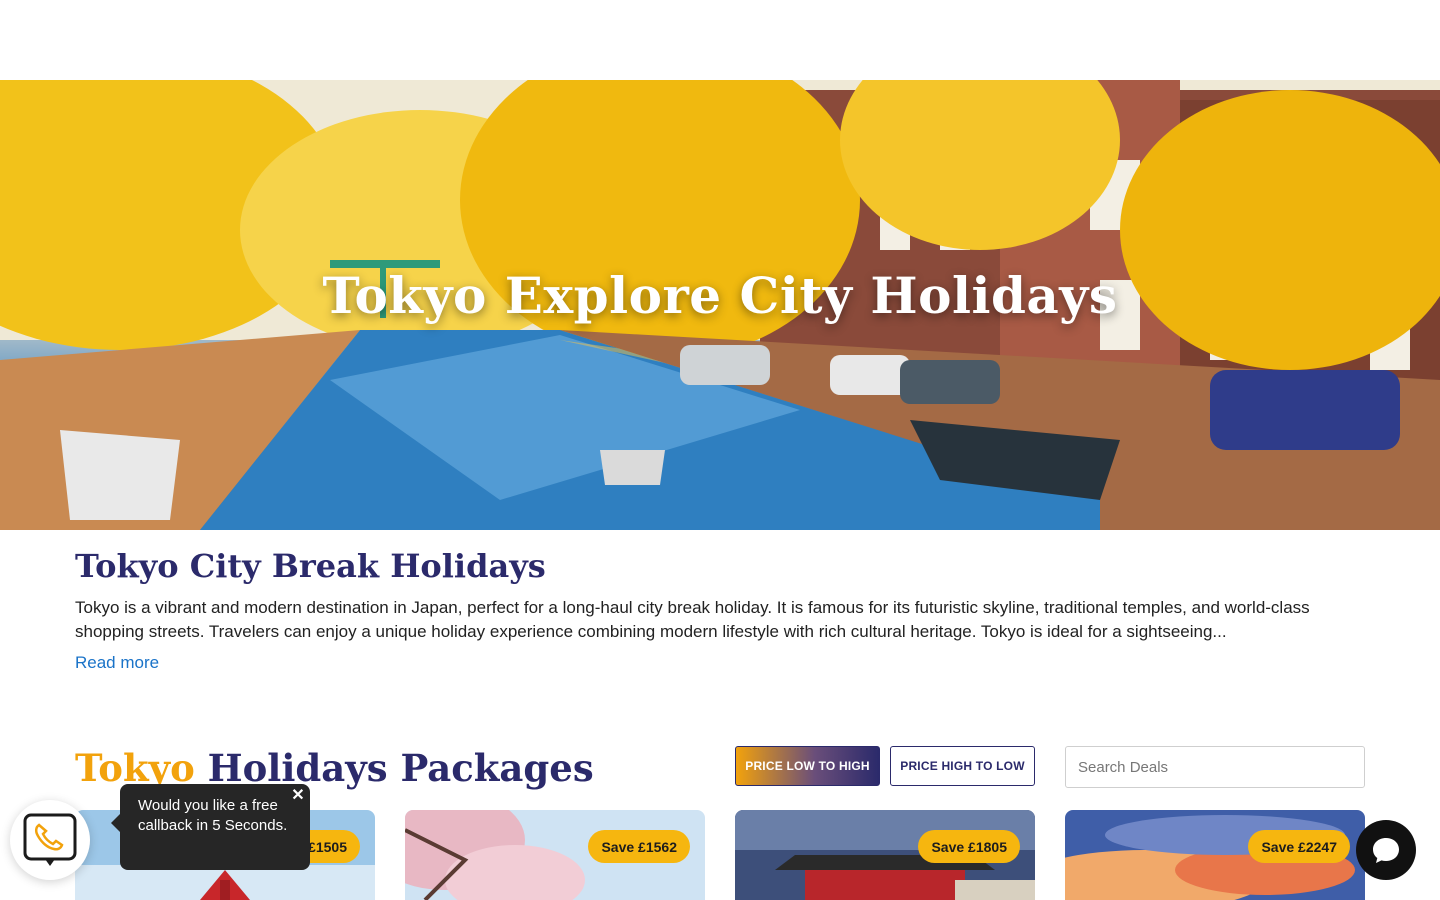  I want to click on callback-button, so click(50, 840).